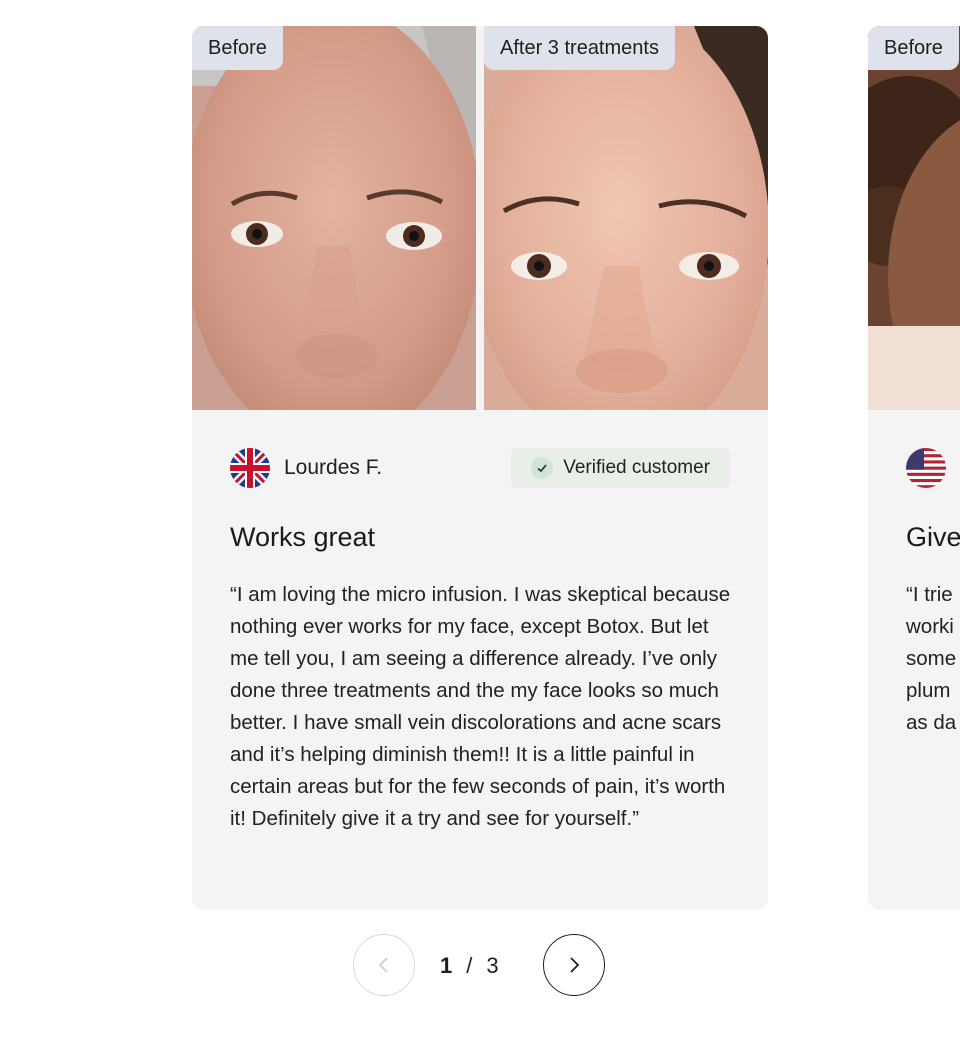  I want to click on page-counter: 1 / 3, so click(480, 966).